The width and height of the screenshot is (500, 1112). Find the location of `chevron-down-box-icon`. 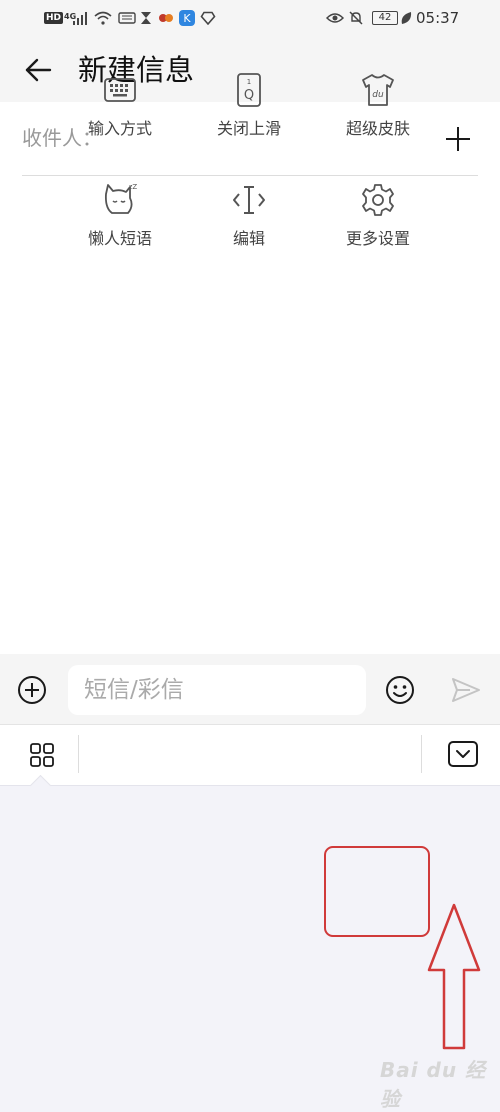

chevron-down-box-icon is located at coordinates (463, 754).